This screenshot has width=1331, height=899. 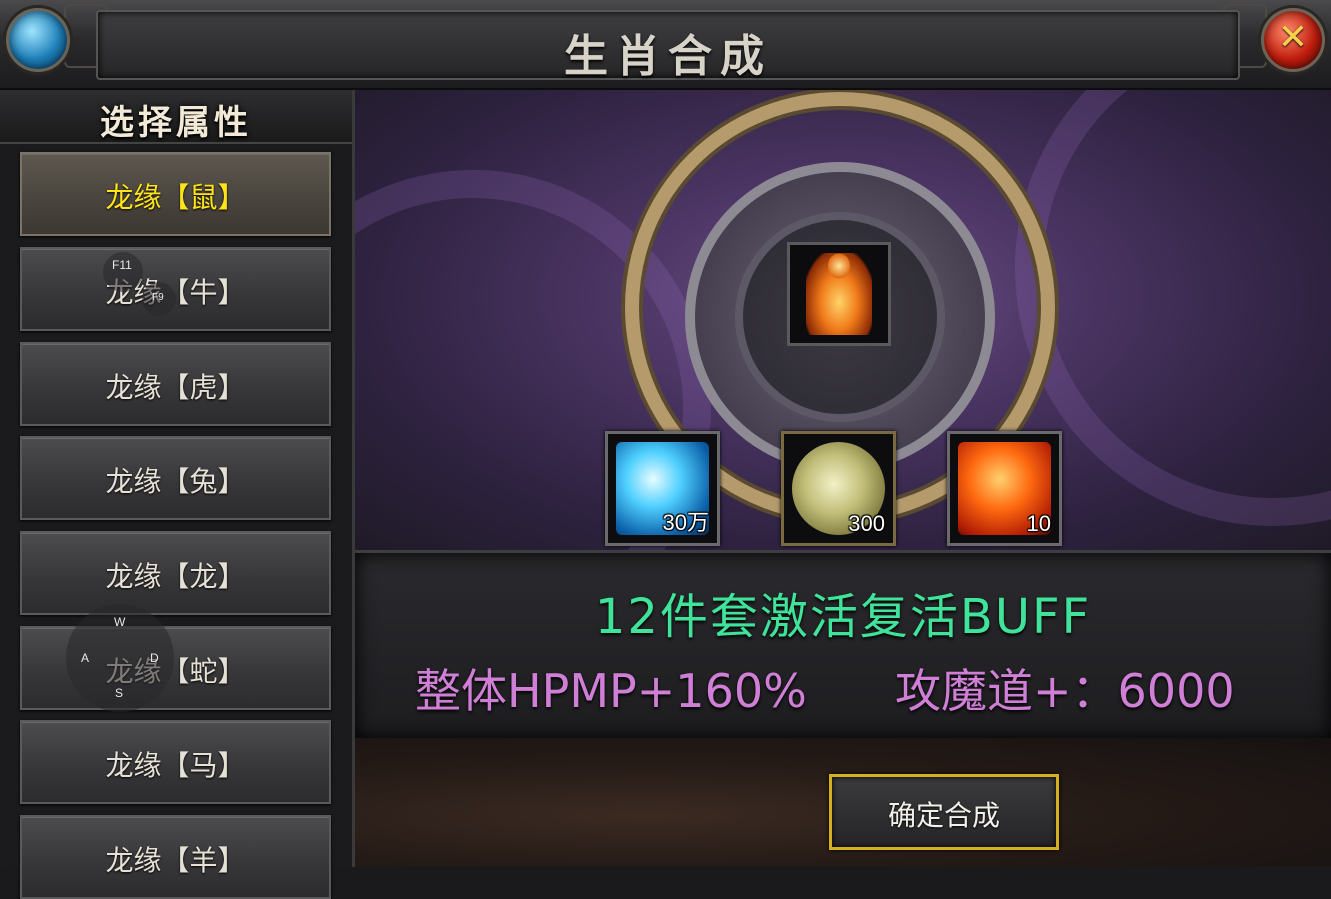 I want to click on zodiac-item-goat: 龙缘【羊】, so click(x=175, y=857).